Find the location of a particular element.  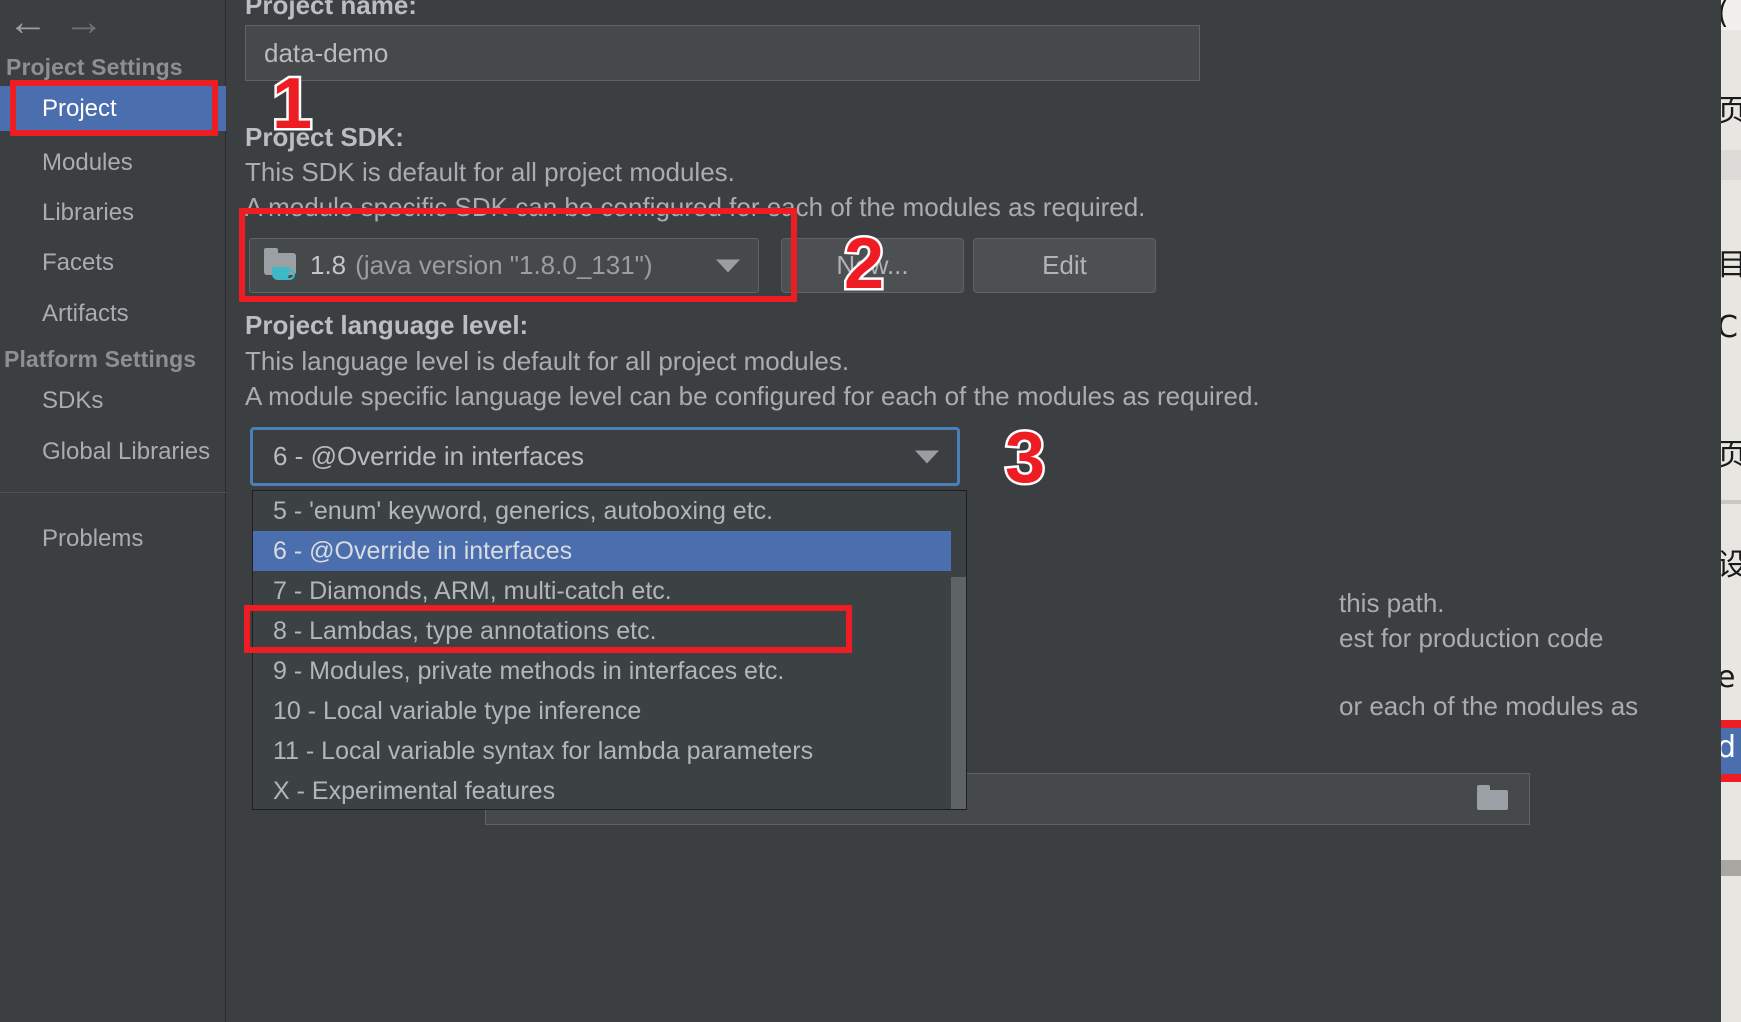

list-item: 10 - Local variable type inference is located at coordinates (603, 711).